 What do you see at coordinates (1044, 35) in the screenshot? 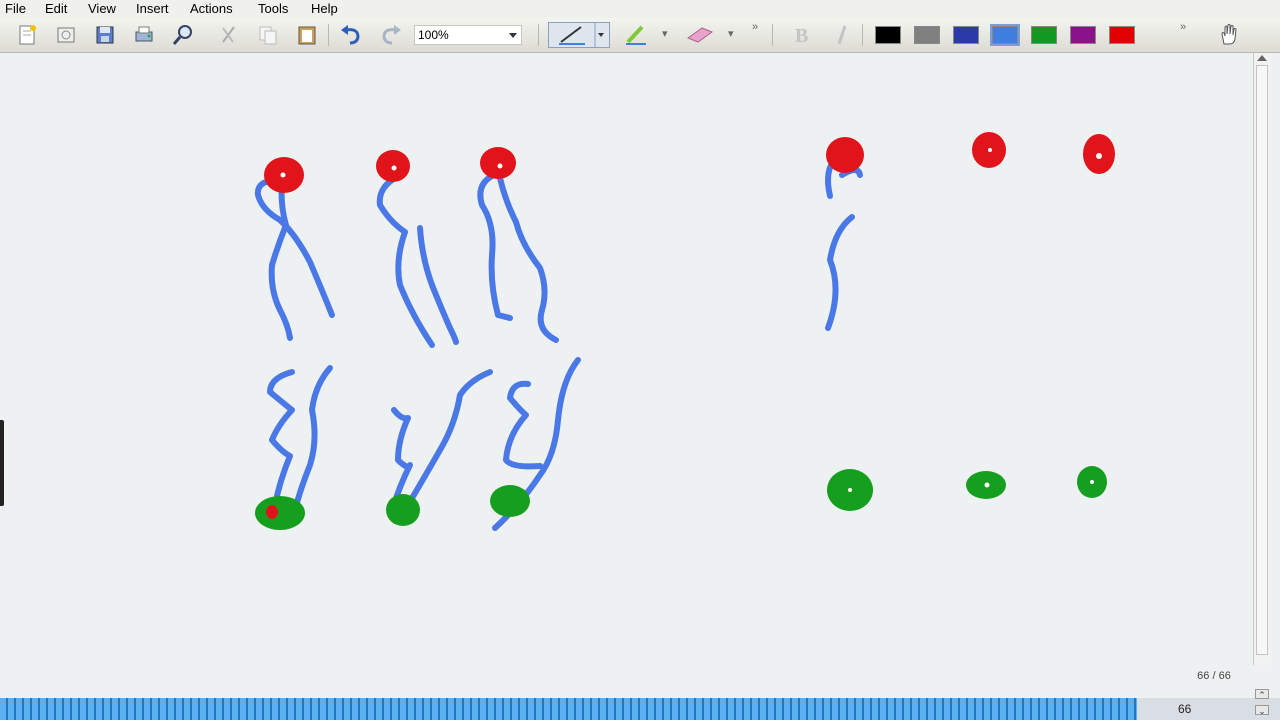
I see `color-green` at bounding box center [1044, 35].